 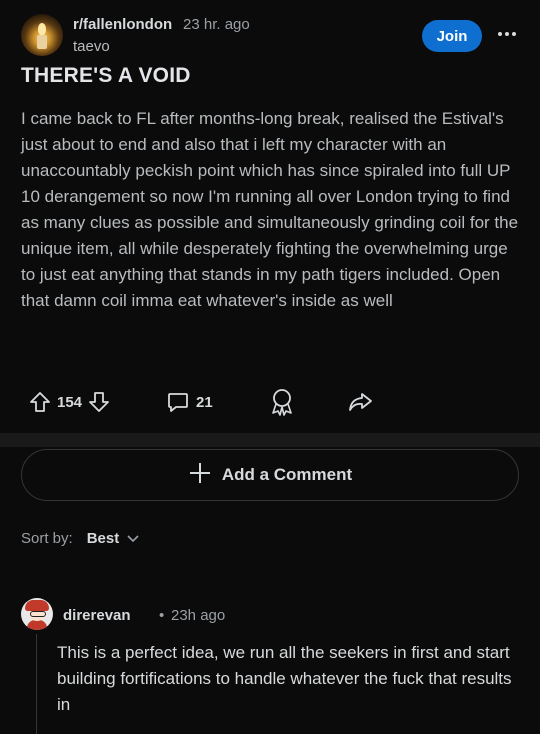 What do you see at coordinates (192, 402) in the screenshot?
I see `comments-button: 21` at bounding box center [192, 402].